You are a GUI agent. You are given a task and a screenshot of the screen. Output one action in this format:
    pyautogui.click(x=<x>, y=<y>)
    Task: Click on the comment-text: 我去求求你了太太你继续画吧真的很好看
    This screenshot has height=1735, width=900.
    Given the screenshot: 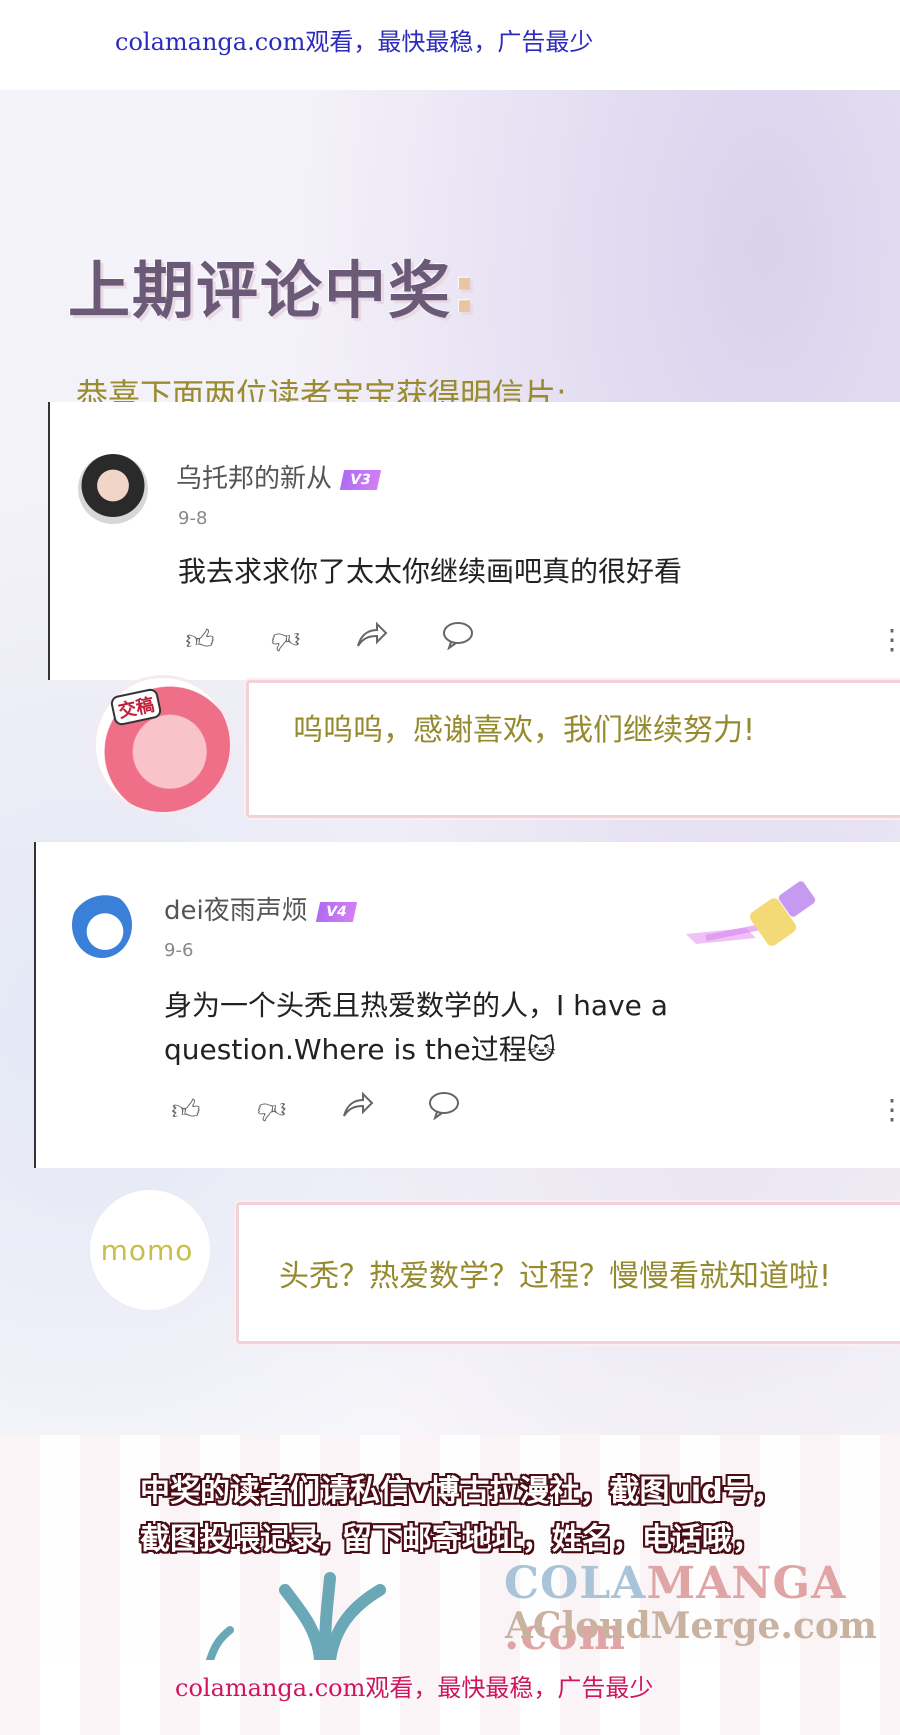 What is the action you would take?
    pyautogui.click(x=430, y=571)
    